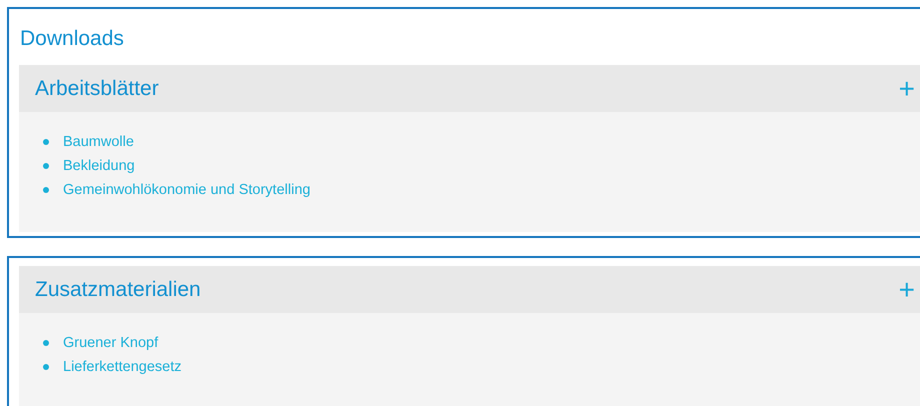 The image size is (920, 406). Describe the element at coordinates (118, 290) in the screenshot. I see `accordion-title: Zusatzmaterialien` at that location.